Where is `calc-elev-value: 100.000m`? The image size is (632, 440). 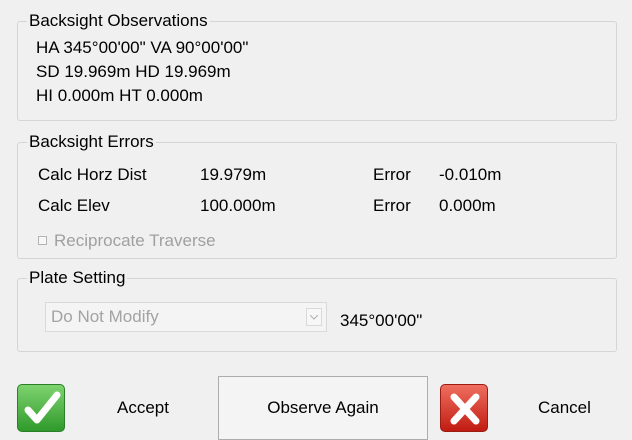
calc-elev-value: 100.000m is located at coordinates (238, 205).